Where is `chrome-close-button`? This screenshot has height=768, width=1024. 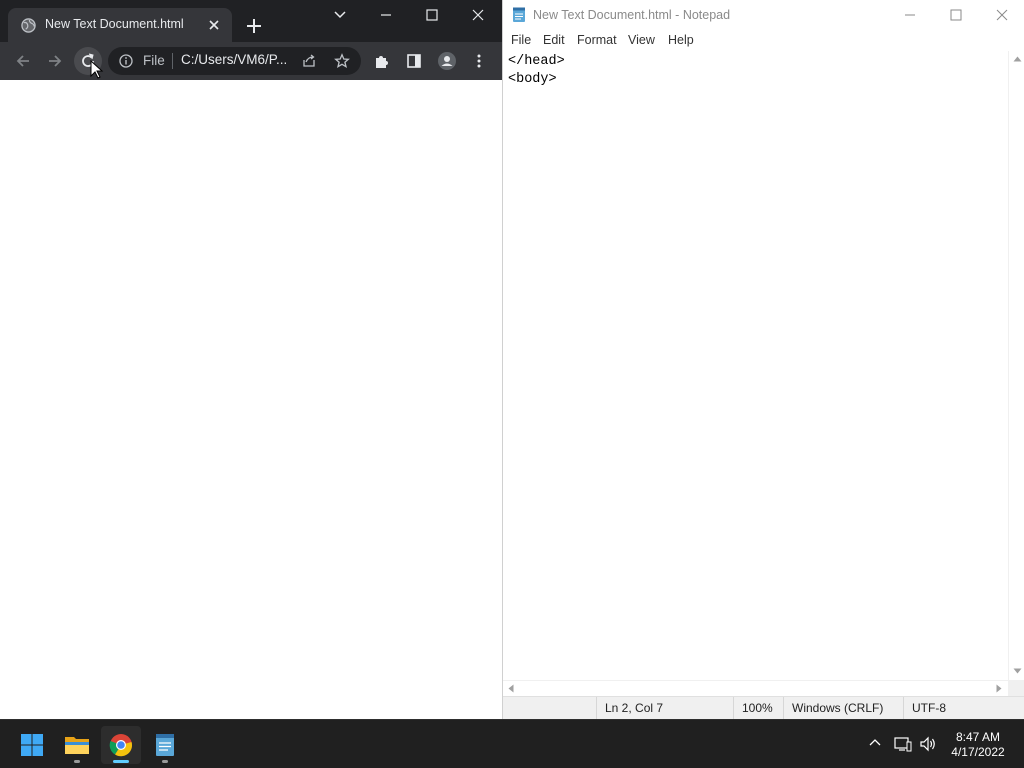
chrome-close-button is located at coordinates (478, 15).